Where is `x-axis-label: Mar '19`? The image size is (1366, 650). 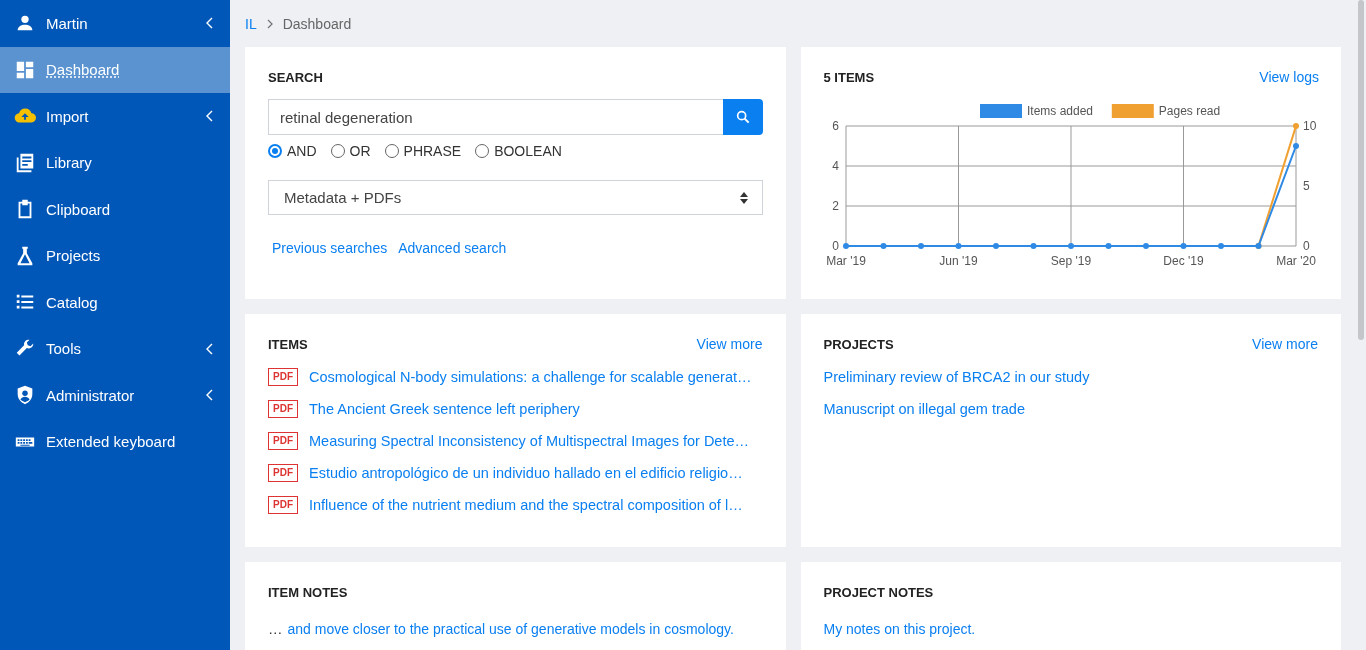
x-axis-label: Mar '19 is located at coordinates (845, 261).